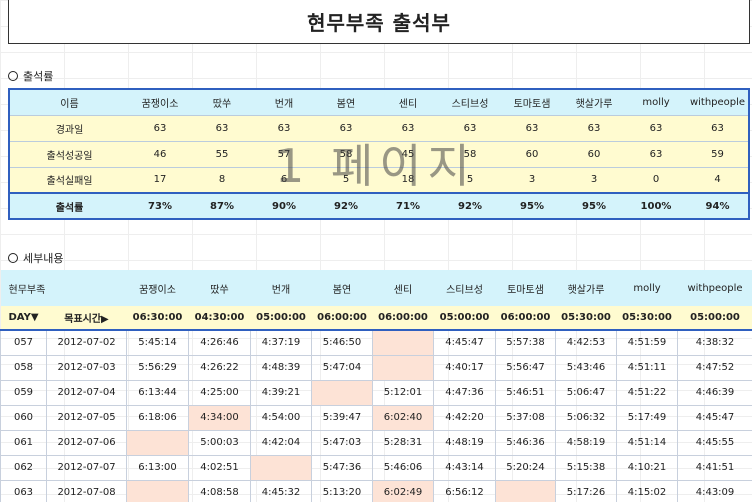 The image size is (752, 502). I want to click on cell: 4:46:39, so click(714, 392).